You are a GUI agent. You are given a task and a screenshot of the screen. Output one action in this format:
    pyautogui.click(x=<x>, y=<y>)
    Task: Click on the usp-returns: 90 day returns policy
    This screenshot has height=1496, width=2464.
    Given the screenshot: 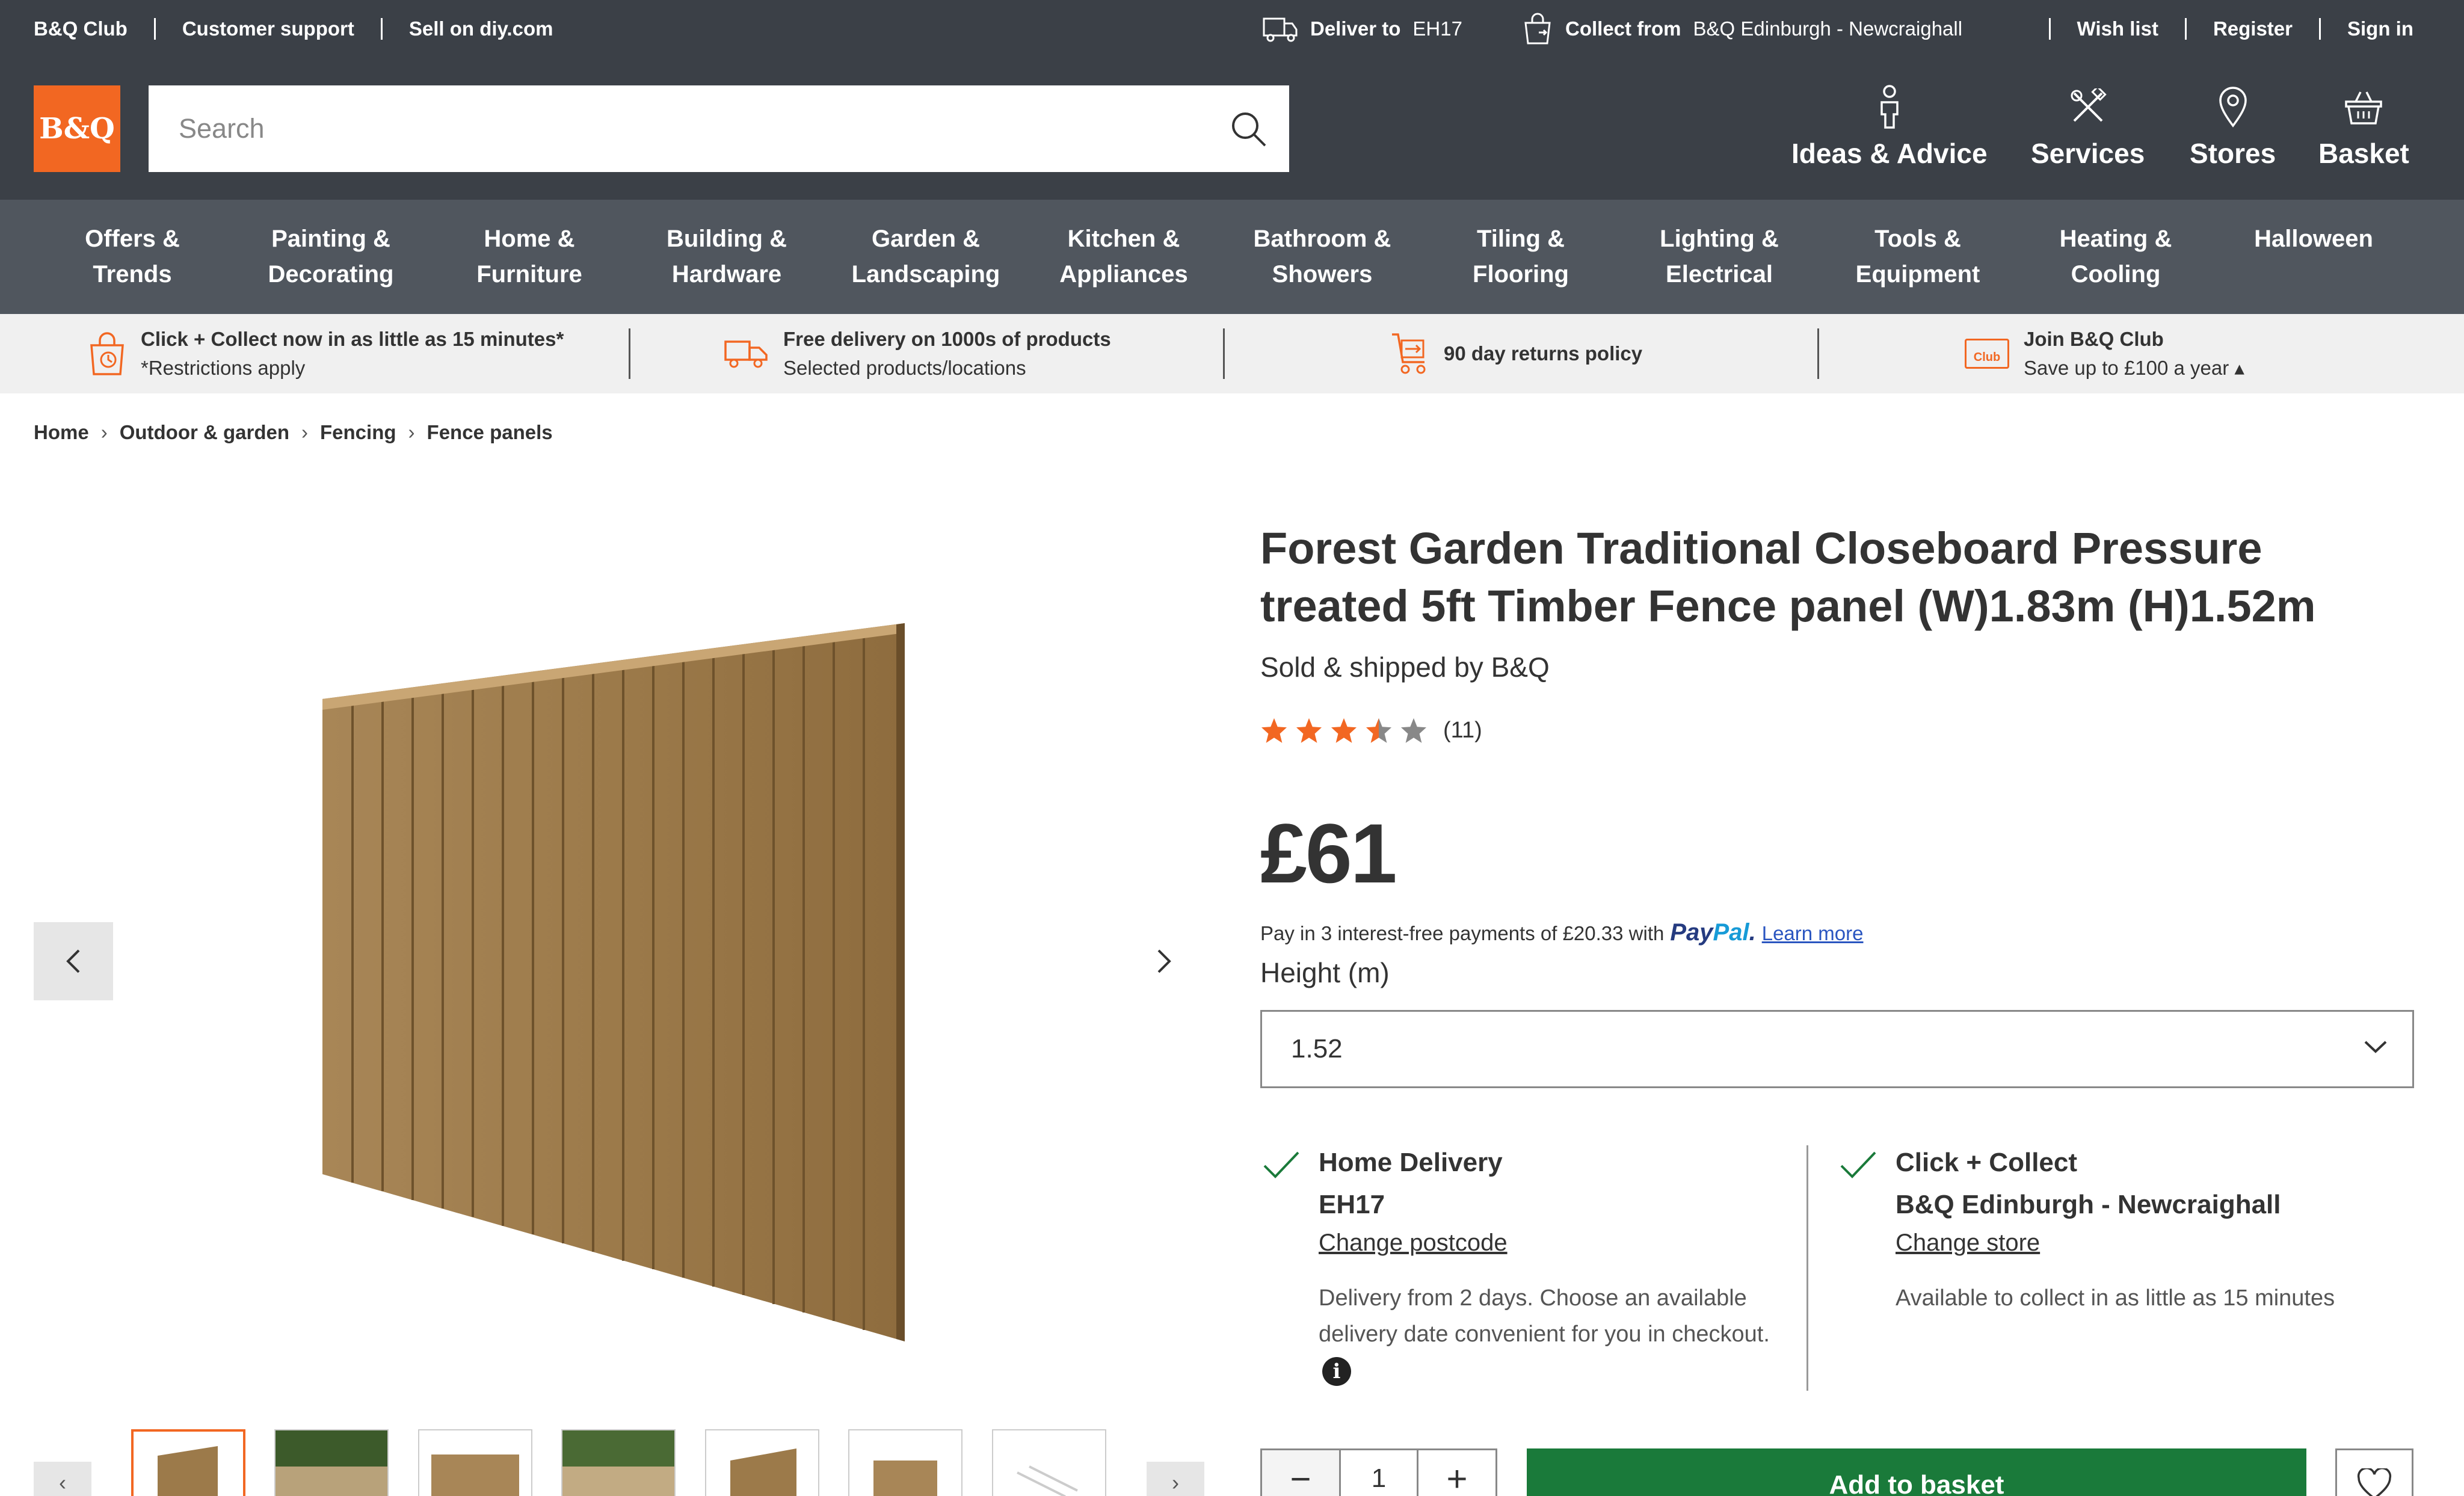 What is the action you would take?
    pyautogui.click(x=1516, y=353)
    